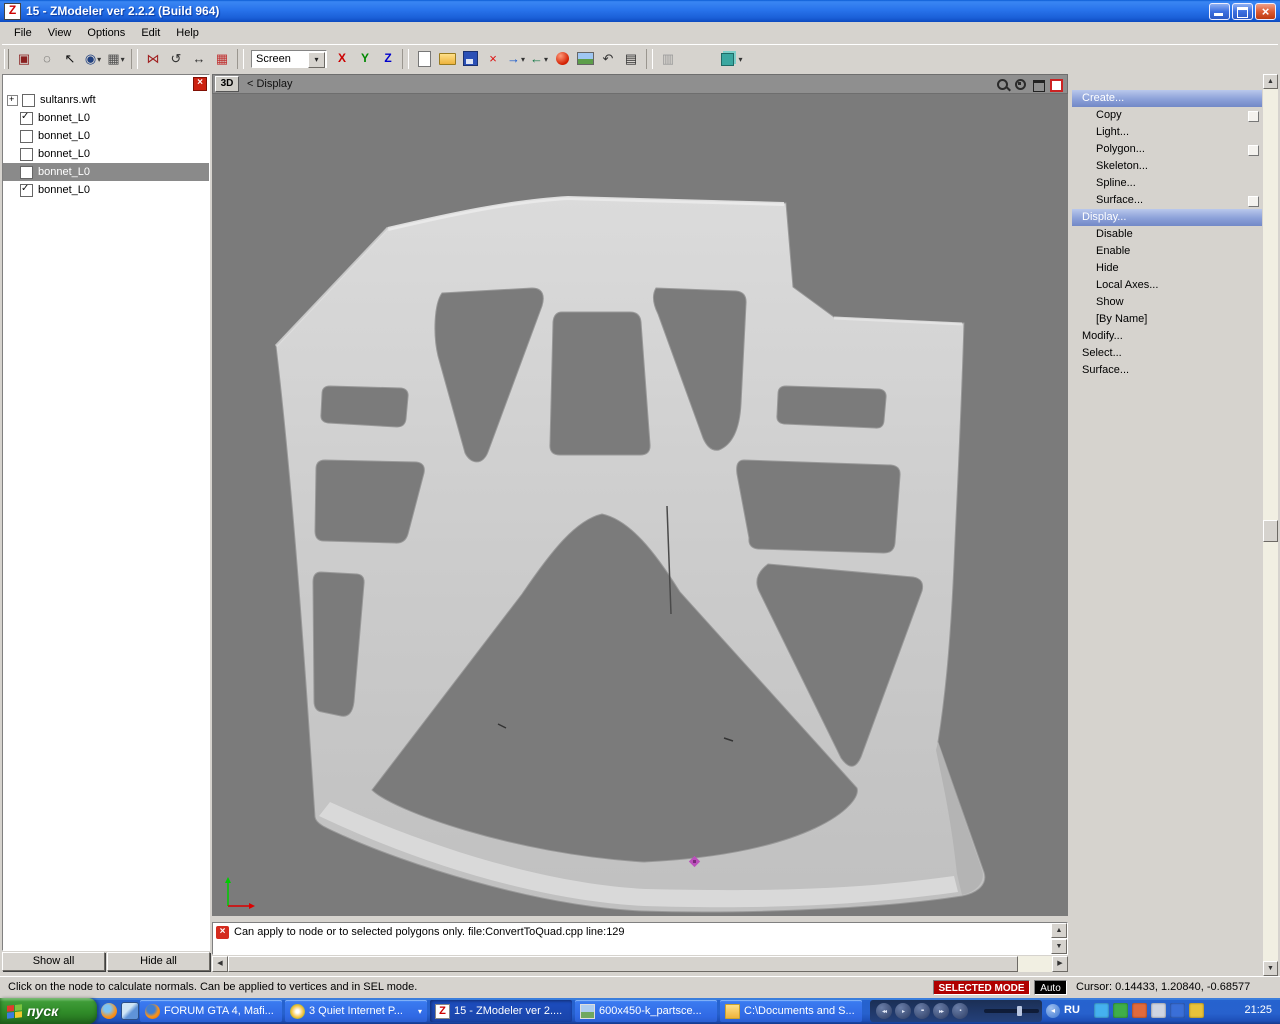 The height and width of the screenshot is (1024, 1280). I want to click on grid-snap-icon: ▦, so click(222, 59).